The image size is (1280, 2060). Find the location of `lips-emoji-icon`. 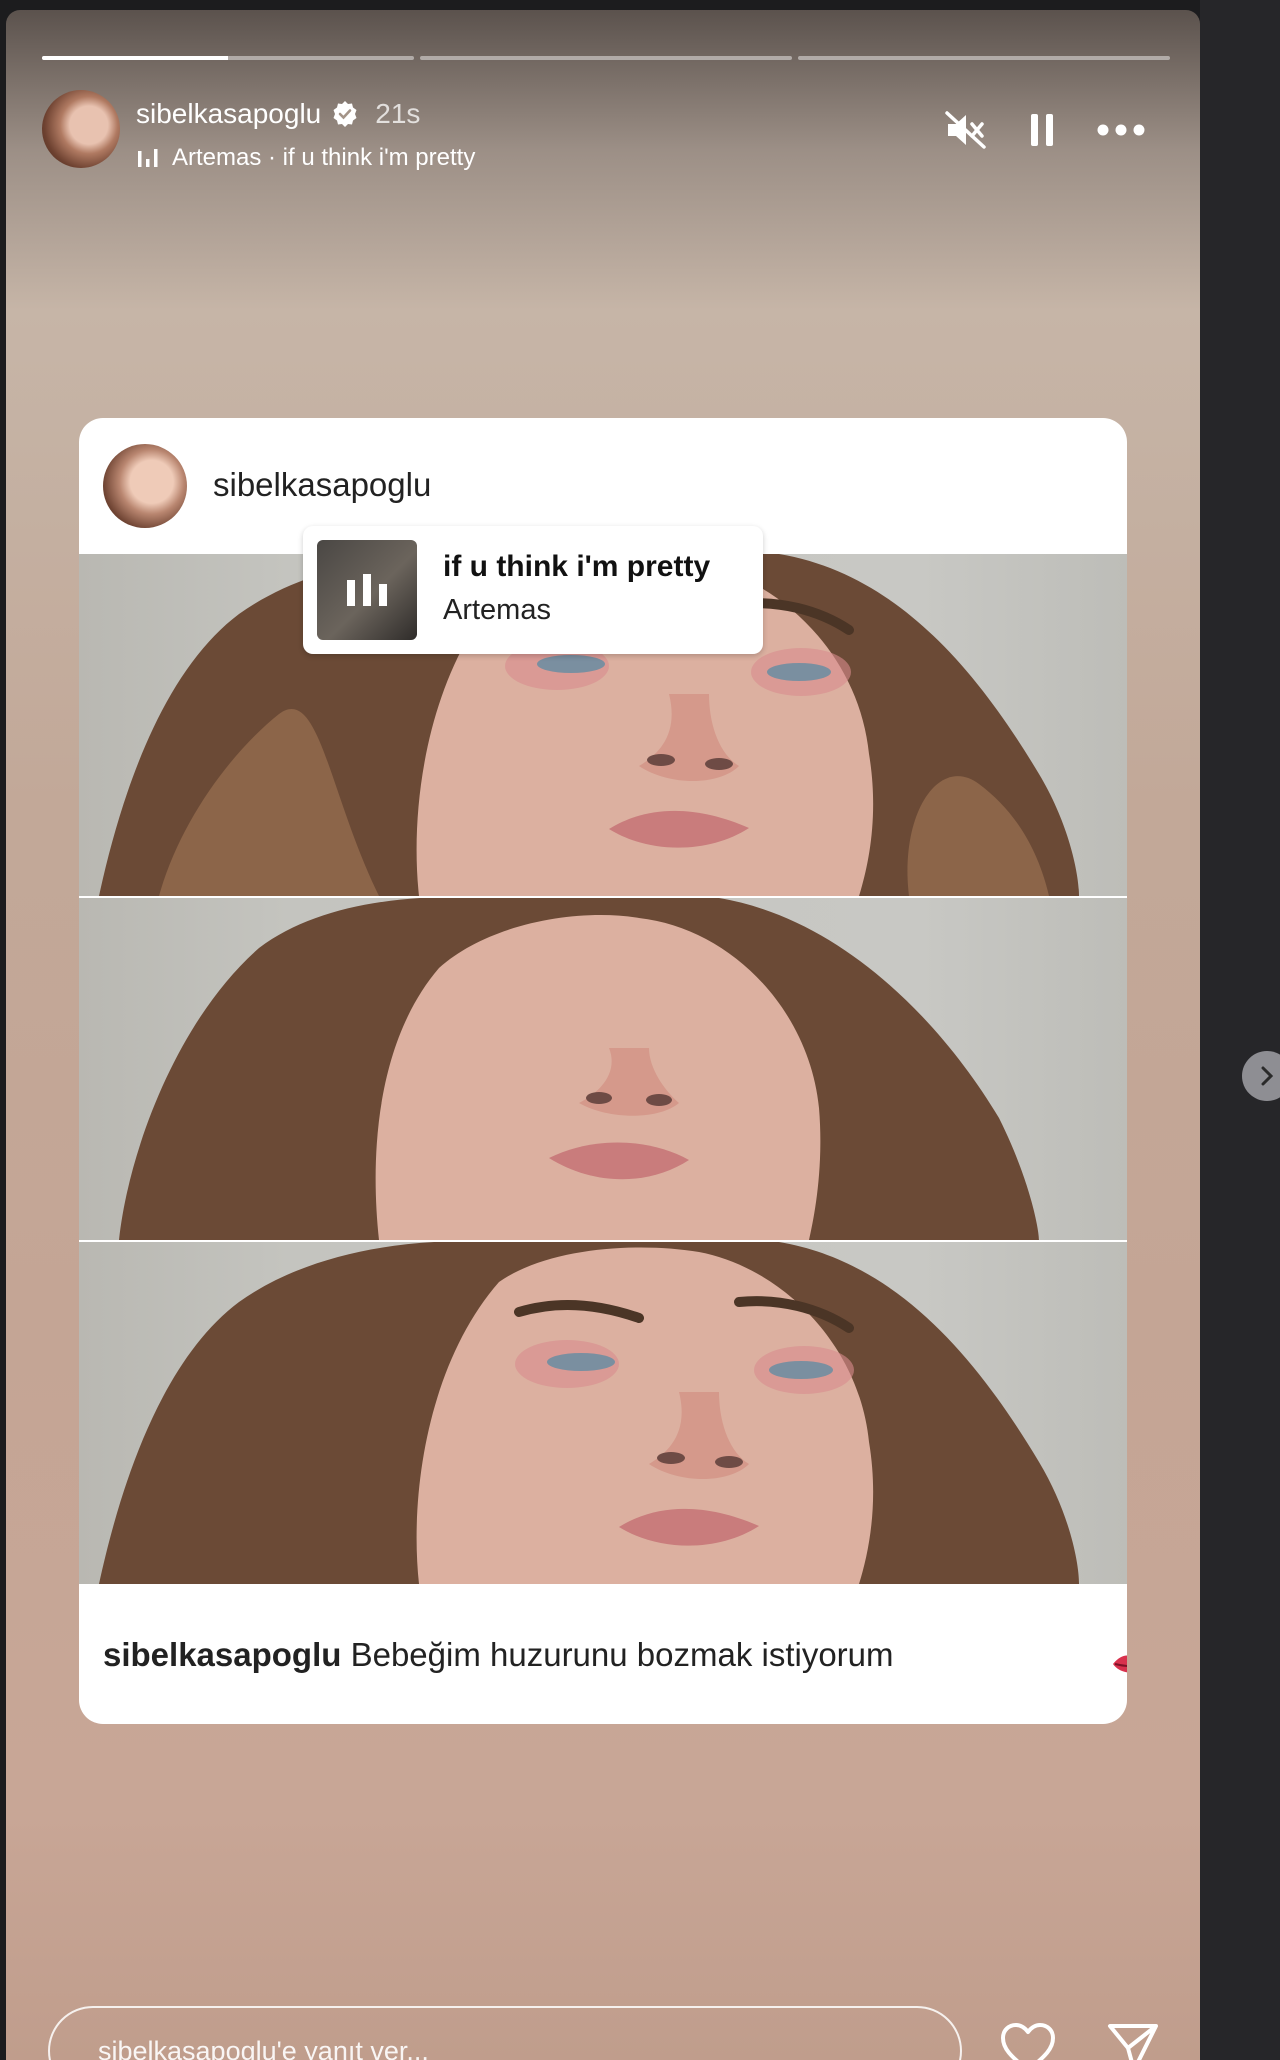

lips-emoji-icon is located at coordinates (1120, 1664).